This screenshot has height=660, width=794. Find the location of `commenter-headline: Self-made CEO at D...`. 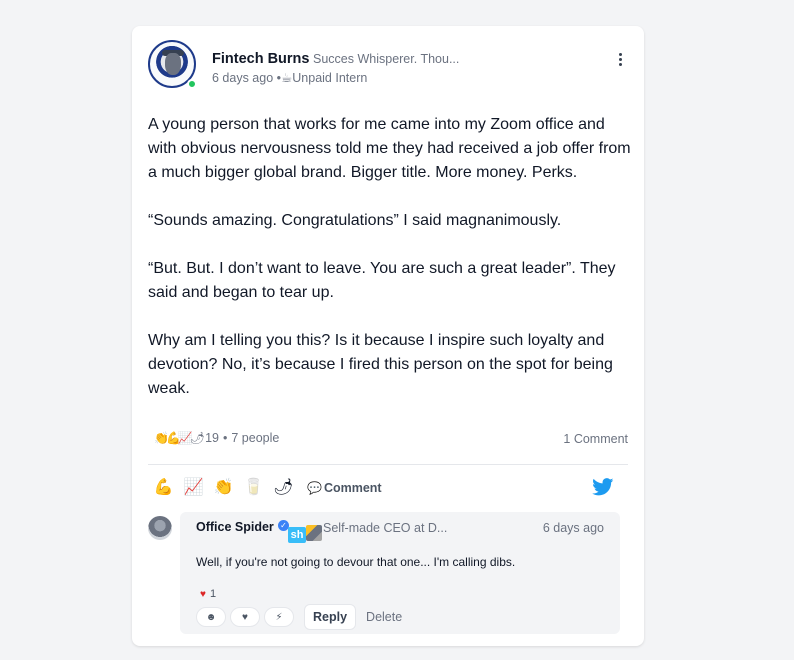

commenter-headline: Self-made CEO at D... is located at coordinates (385, 528).